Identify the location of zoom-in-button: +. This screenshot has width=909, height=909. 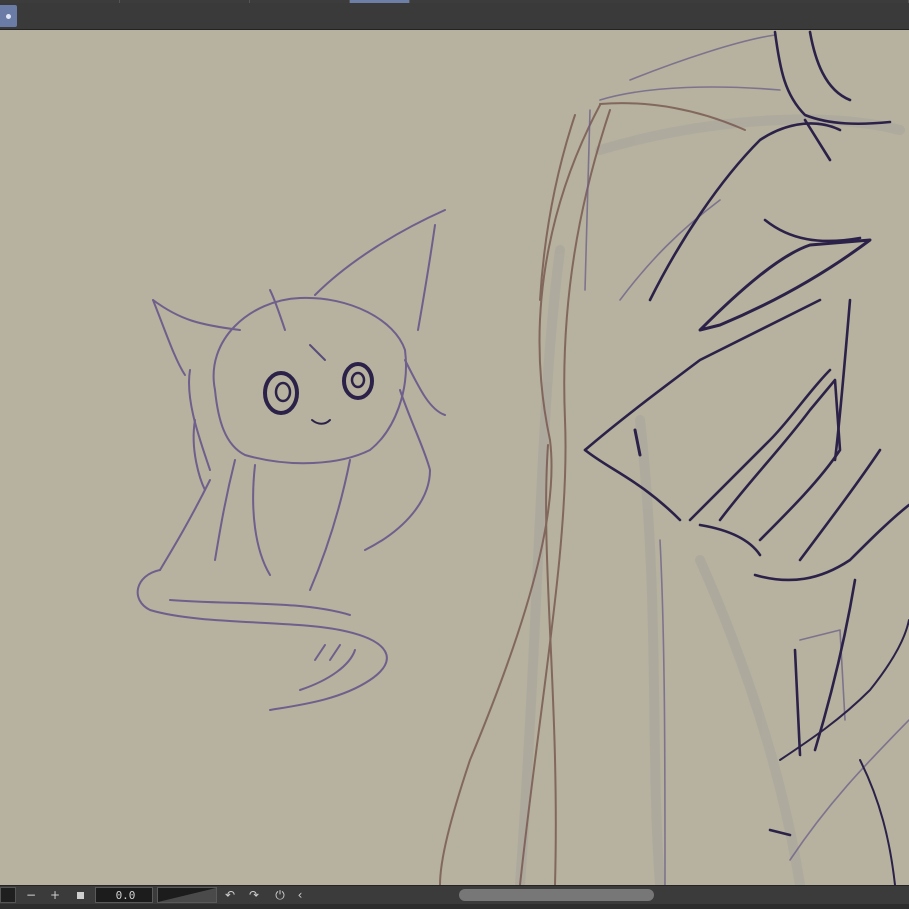
(55, 895).